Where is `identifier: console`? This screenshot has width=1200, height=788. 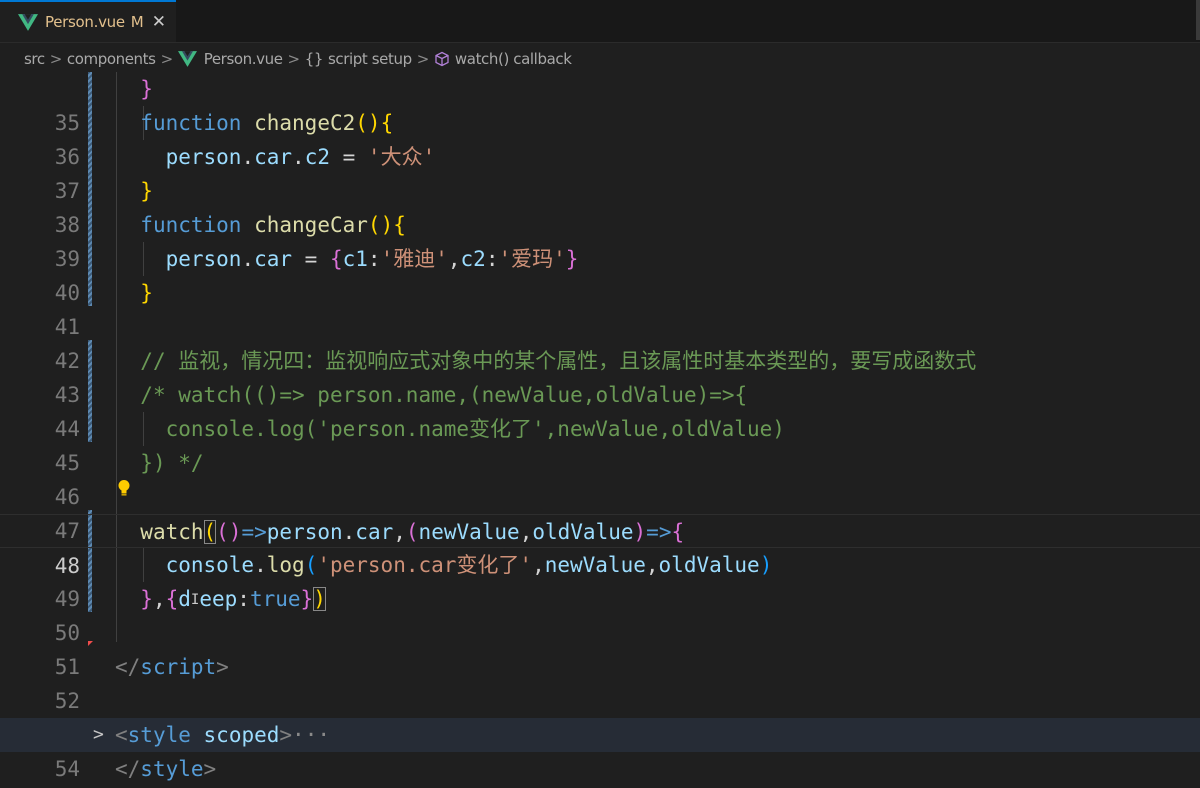
identifier: console is located at coordinates (210, 565).